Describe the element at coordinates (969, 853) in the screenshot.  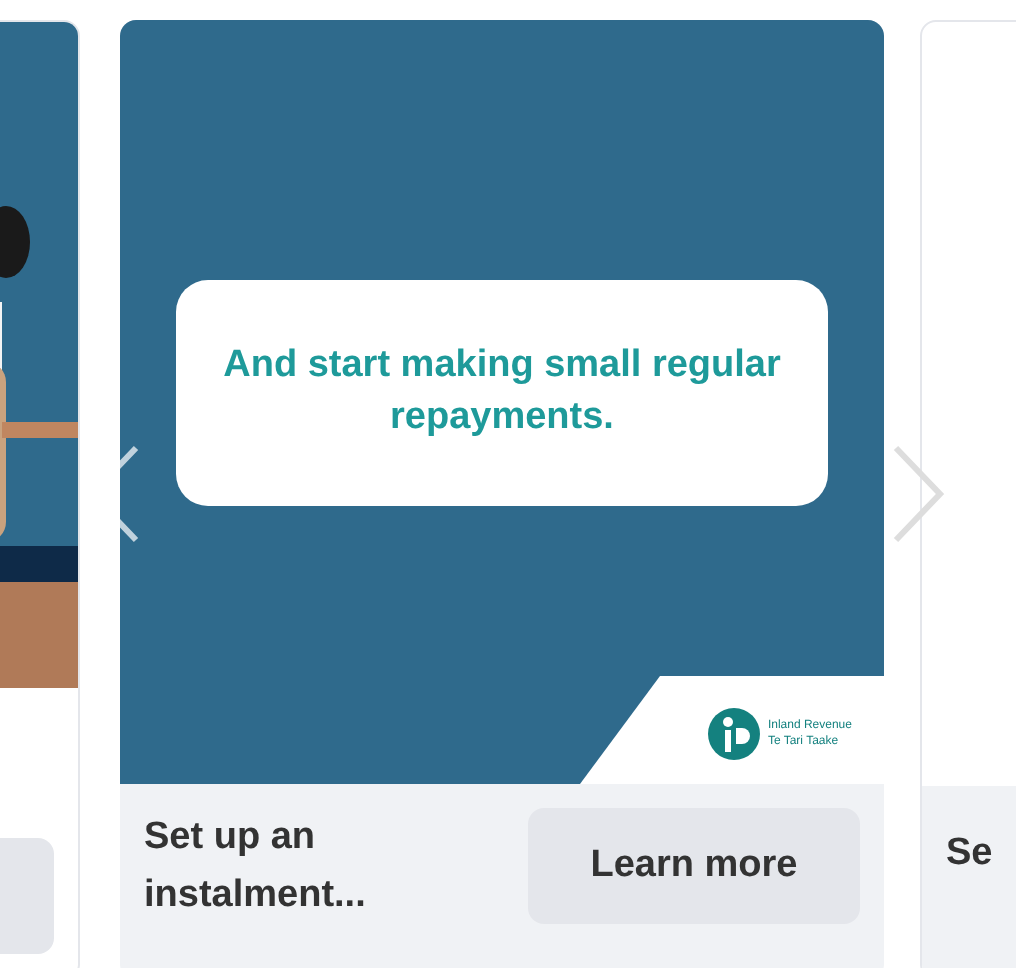
I see `card-title: Se` at that location.